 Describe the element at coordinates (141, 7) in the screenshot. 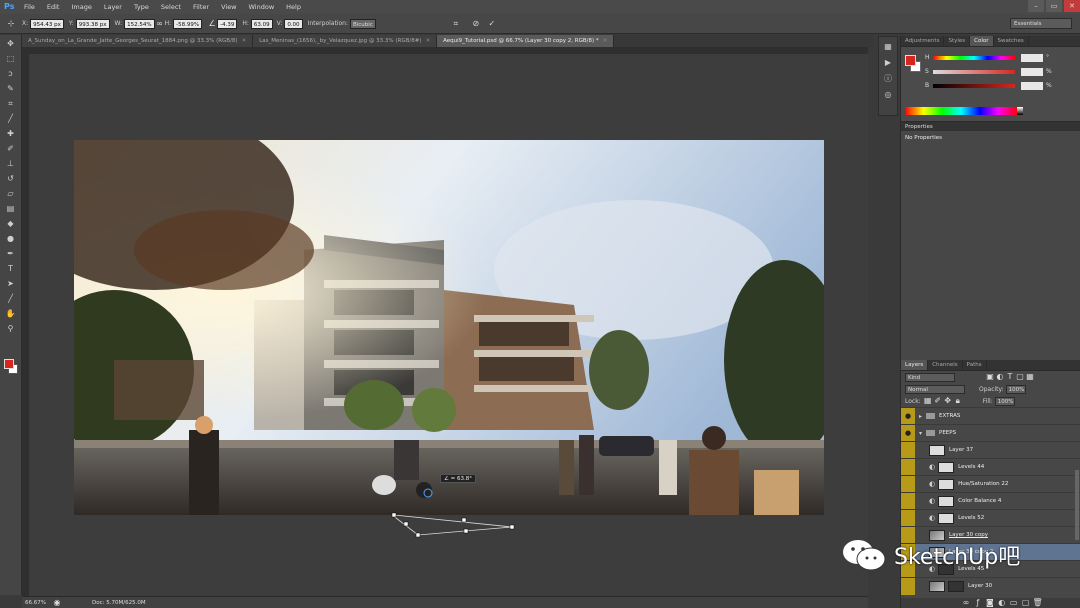

I see `menu-type: Type` at that location.